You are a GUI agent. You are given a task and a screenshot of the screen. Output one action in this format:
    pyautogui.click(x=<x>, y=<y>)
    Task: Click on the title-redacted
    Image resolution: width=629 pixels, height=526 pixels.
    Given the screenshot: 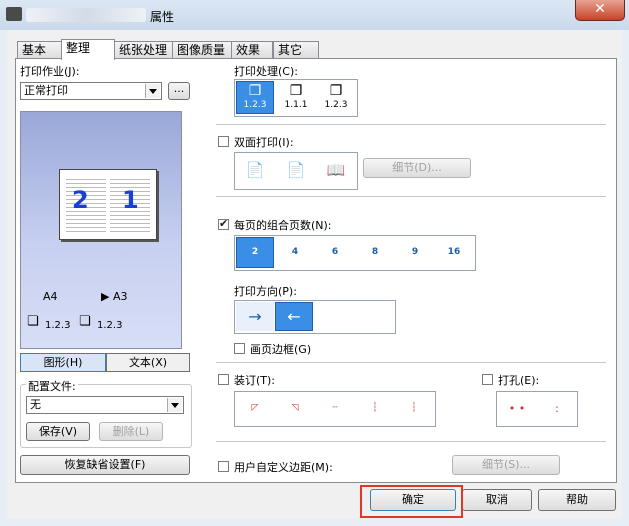 What is the action you would take?
    pyautogui.click(x=86, y=15)
    